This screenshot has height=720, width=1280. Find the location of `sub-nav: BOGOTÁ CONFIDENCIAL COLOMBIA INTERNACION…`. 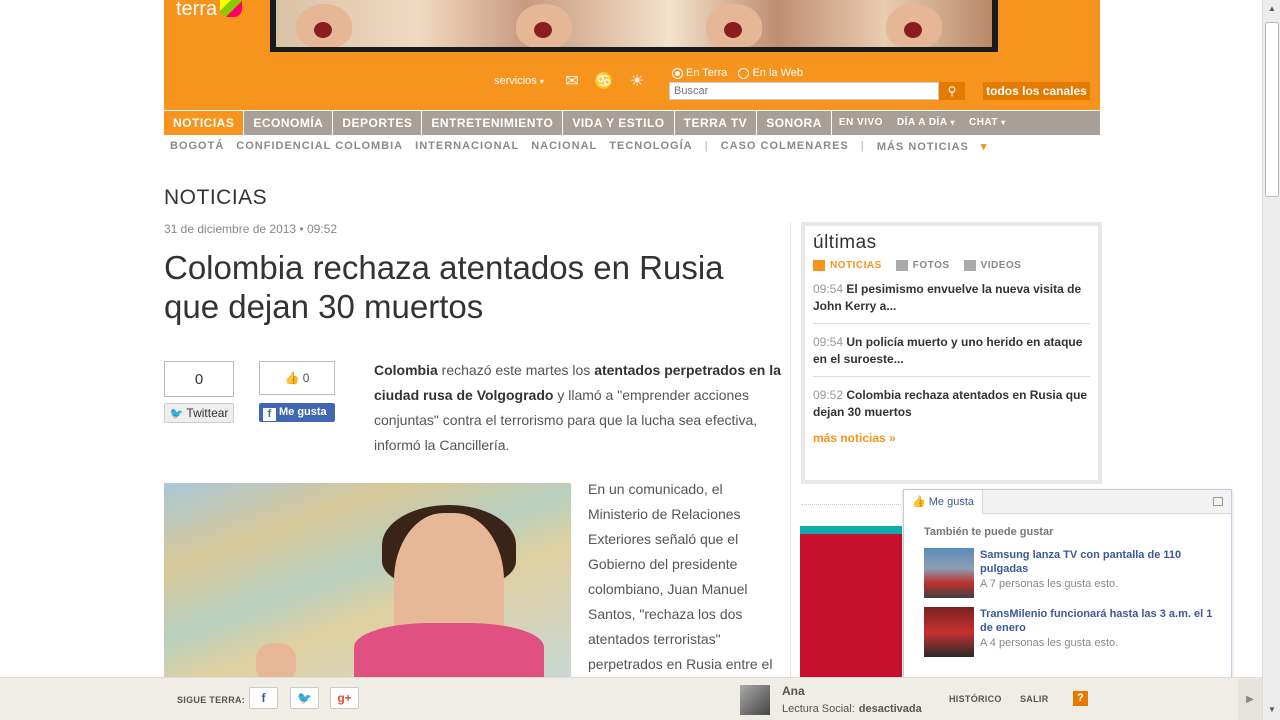

sub-nav: BOGOTÁ CONFIDENCIAL COLOMBIA INTERNACION… is located at coordinates (590, 146).